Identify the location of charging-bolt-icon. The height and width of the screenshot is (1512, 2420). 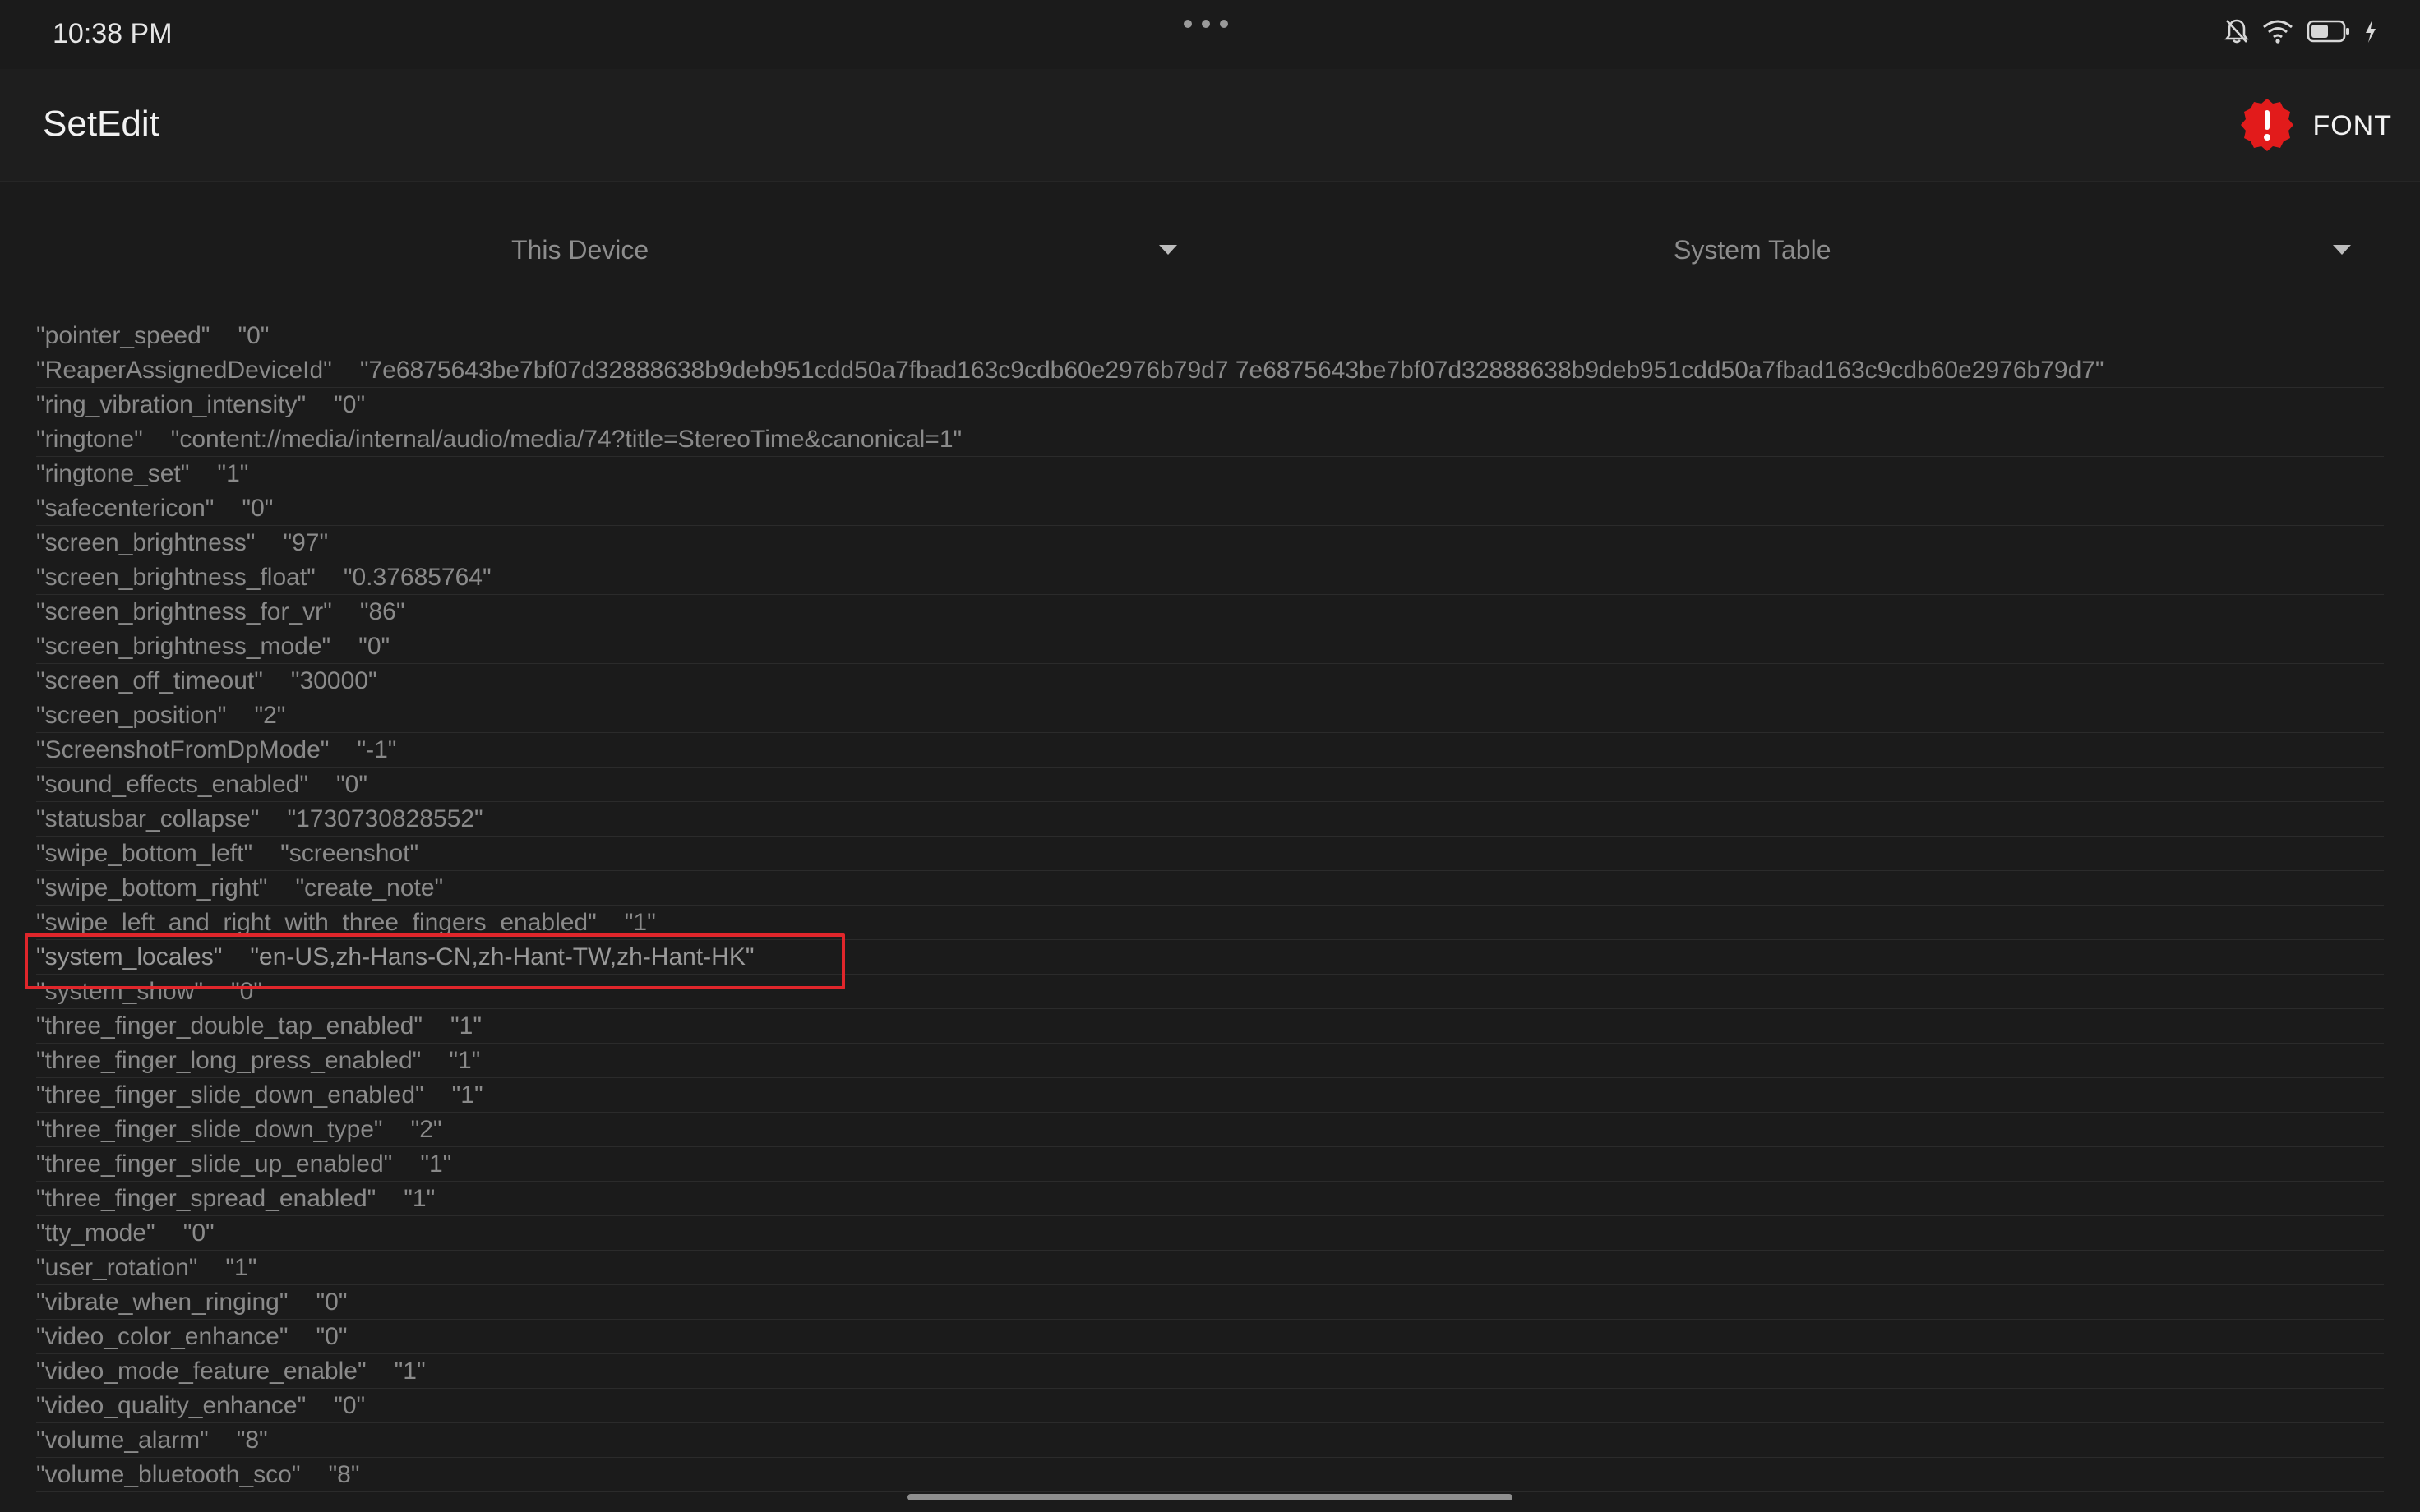
(2371, 32).